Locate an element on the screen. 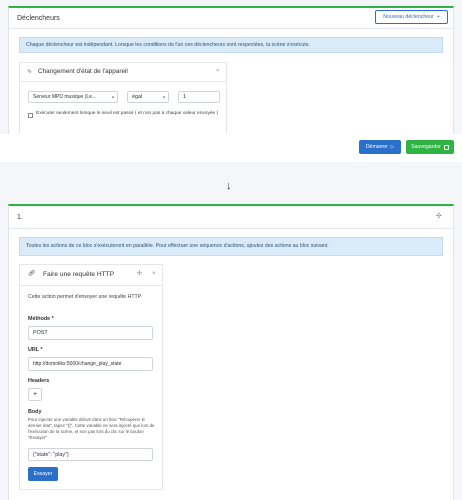 This screenshot has width=462, height=500. add-header-button: + is located at coordinates (35, 394).